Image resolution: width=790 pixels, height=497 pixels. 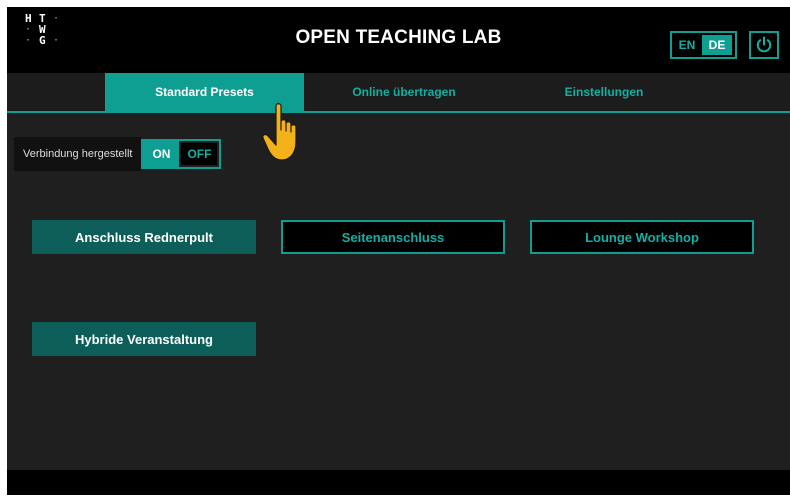 I want to click on logo-letter: H, so click(x=28, y=18).